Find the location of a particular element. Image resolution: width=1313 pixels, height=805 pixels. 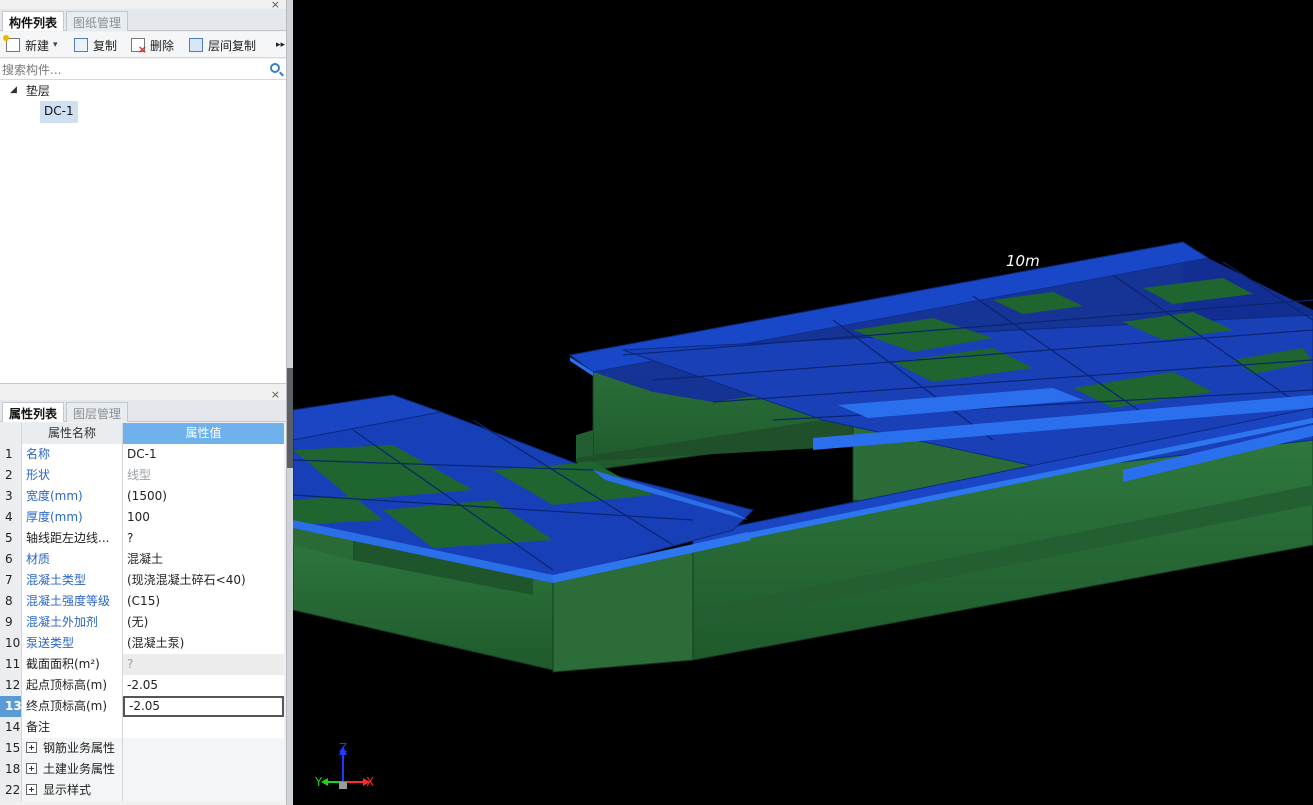

new-button: 新建 ▾ is located at coordinates (30, 44).